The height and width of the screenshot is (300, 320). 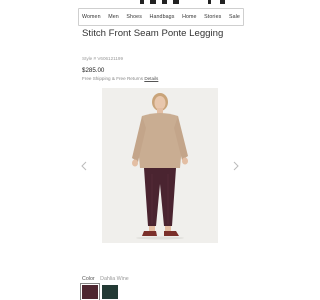 What do you see at coordinates (91, 17) in the screenshot?
I see `nav-item-women: Women` at bounding box center [91, 17].